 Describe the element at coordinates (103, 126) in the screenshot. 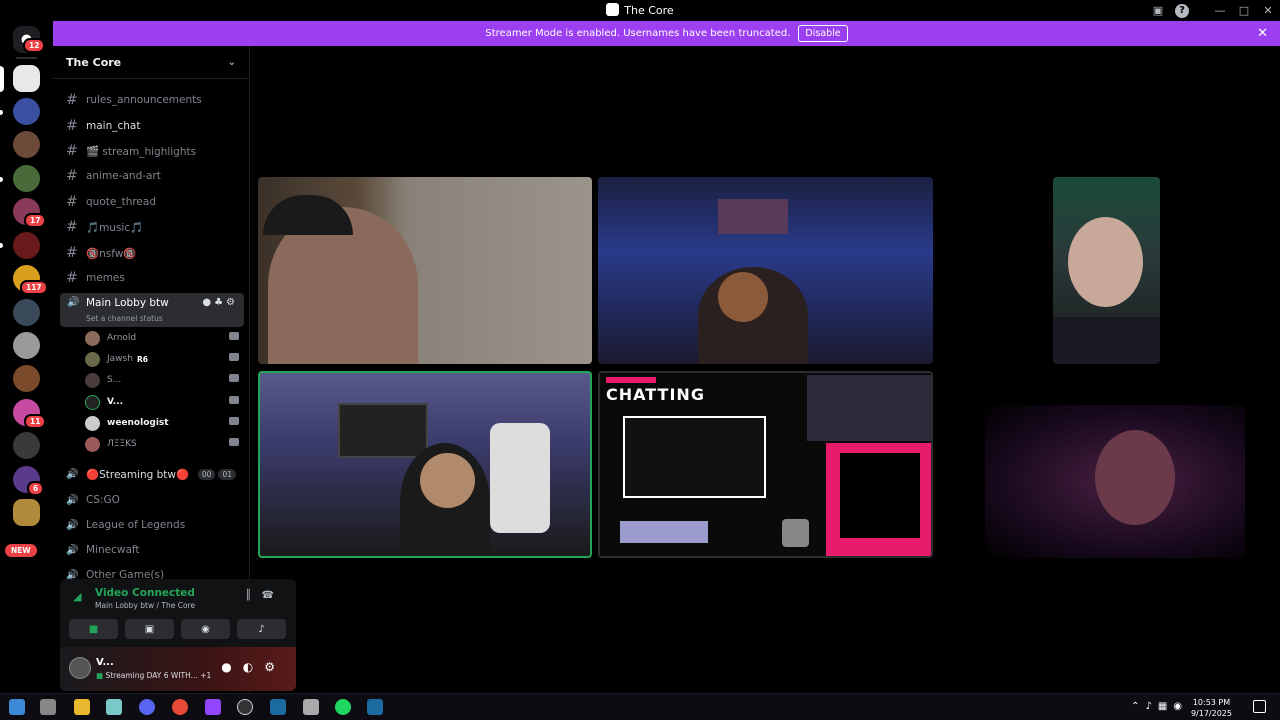

I see `channel-main-chat: # main_chat` at that location.